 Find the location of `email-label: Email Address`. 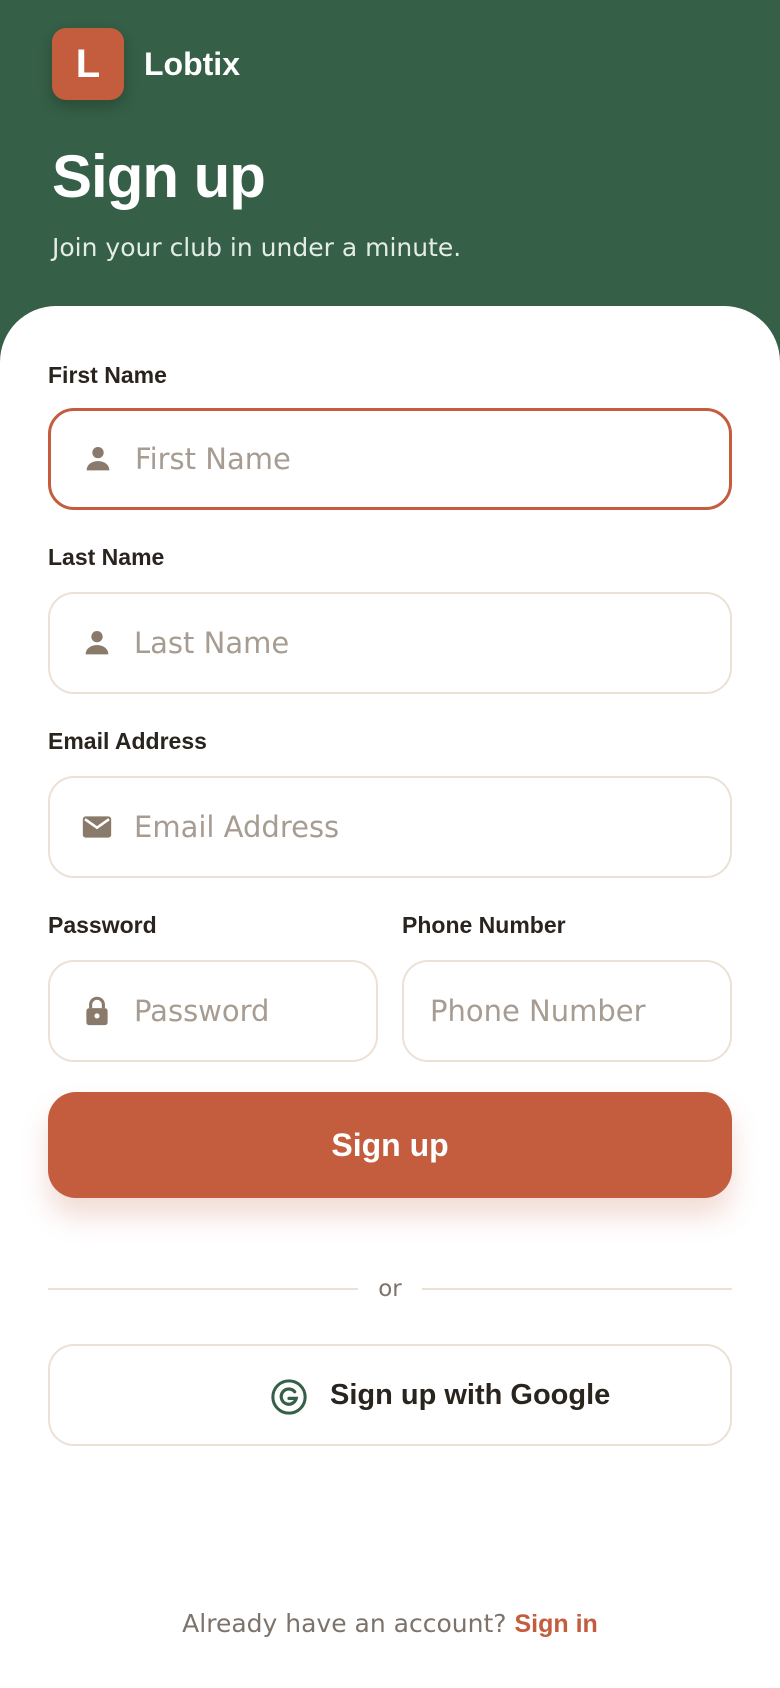

email-label: Email Address is located at coordinates (127, 741).